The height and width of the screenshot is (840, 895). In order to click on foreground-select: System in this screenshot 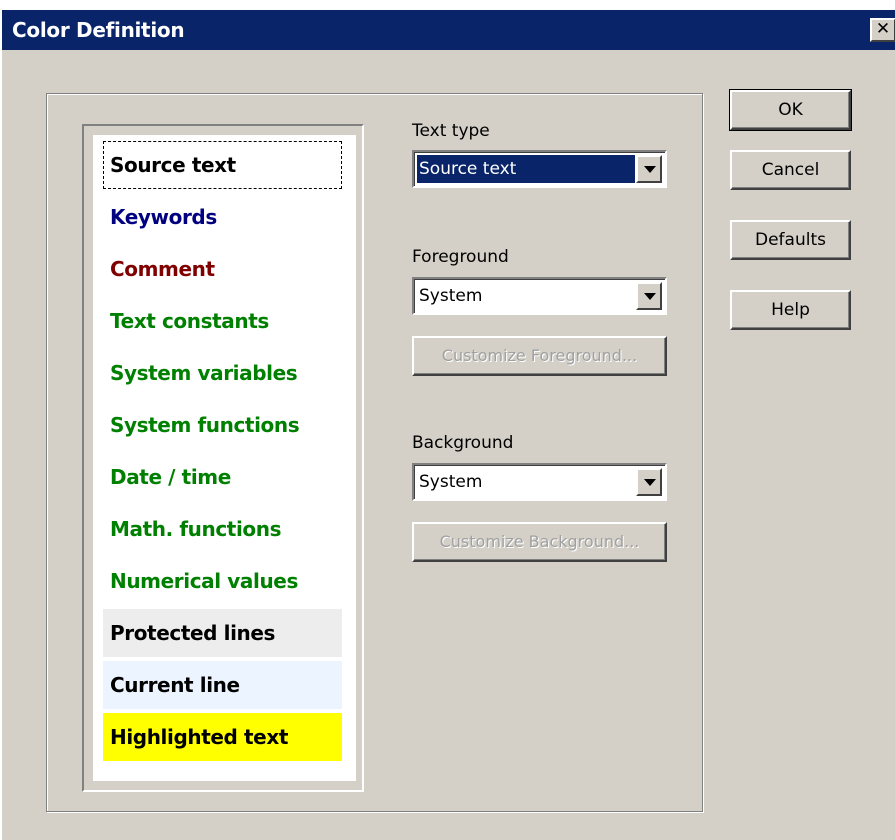, I will do `click(539, 296)`.